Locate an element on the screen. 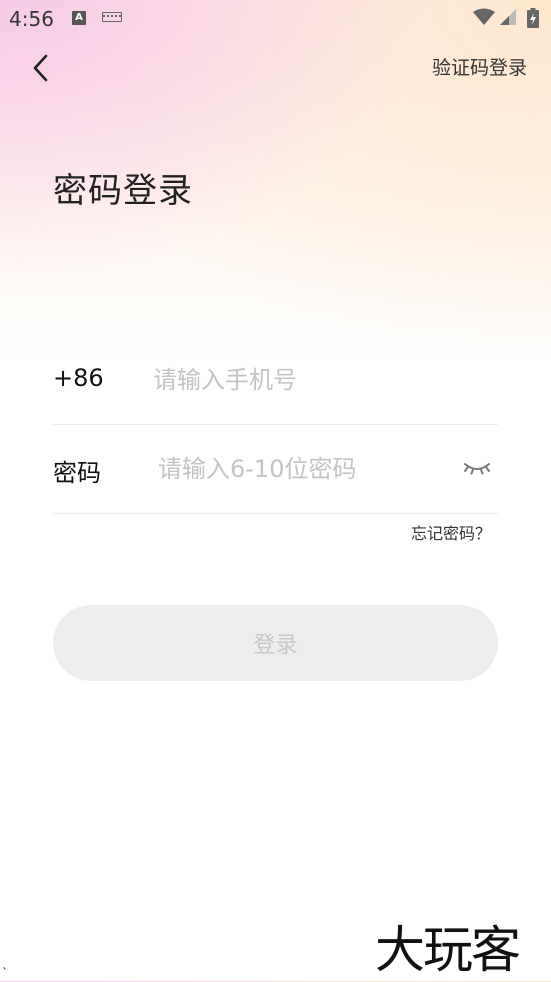 Image resolution: width=551 pixels, height=982 pixels. back-button is located at coordinates (42, 68).